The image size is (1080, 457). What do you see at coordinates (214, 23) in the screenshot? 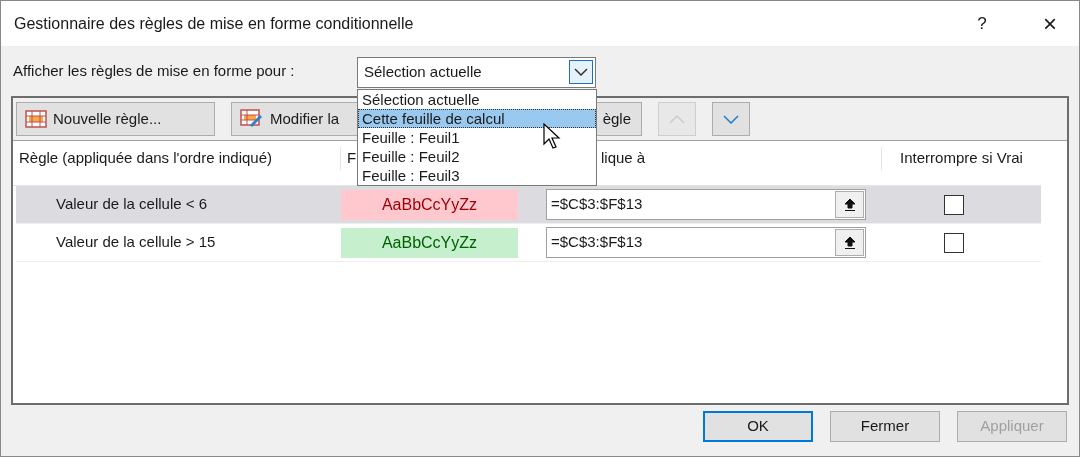
I see `window-title: Gestionnaire des règles de mise en forme conditionnelle` at bounding box center [214, 23].